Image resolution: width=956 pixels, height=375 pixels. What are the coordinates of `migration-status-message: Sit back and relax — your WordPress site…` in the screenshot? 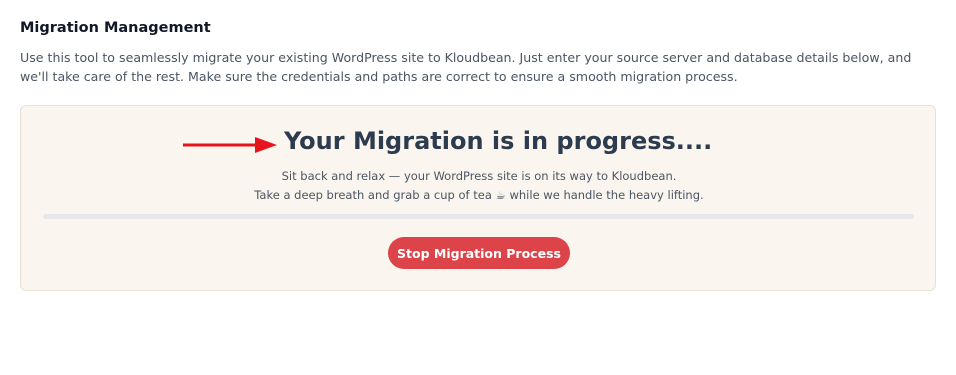 It's located at (479, 186).